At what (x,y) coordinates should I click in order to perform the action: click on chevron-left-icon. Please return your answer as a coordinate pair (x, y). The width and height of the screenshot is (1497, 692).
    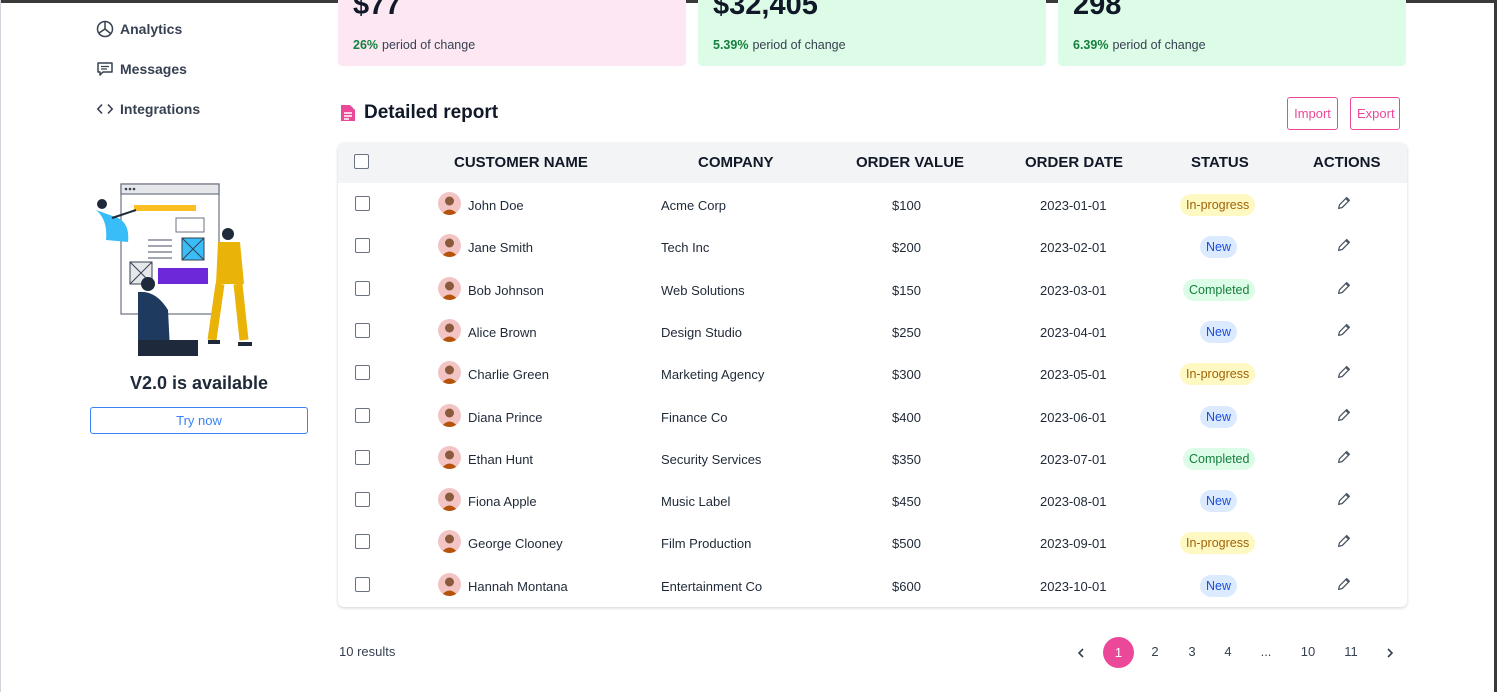
    Looking at the image, I should click on (1080, 652).